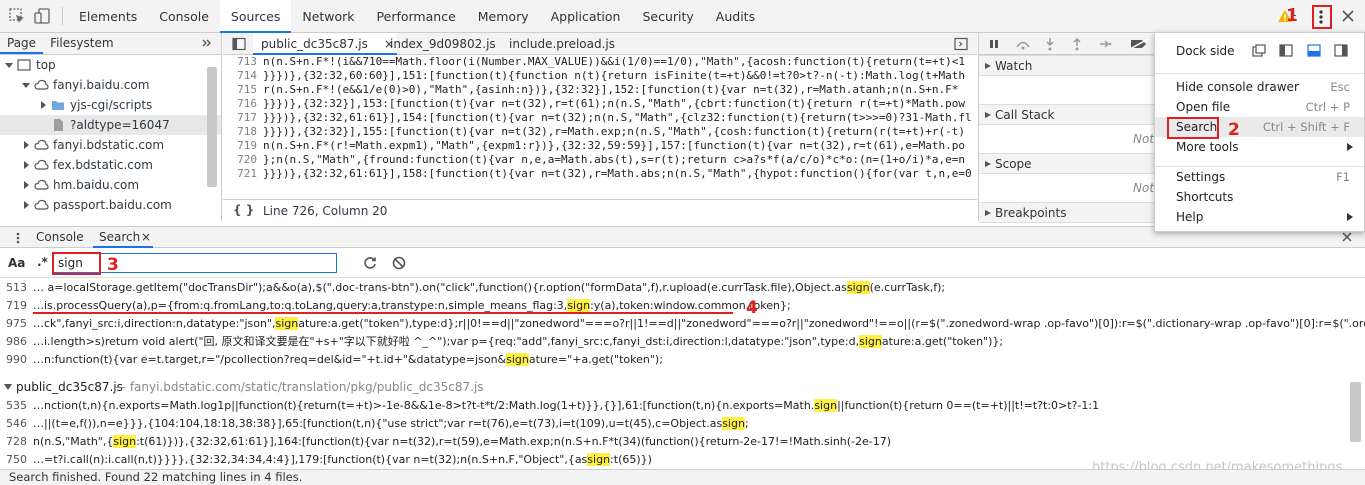  Describe the element at coordinates (110, 205) in the screenshot. I see `tree-item: passport.baidu.com` at that location.